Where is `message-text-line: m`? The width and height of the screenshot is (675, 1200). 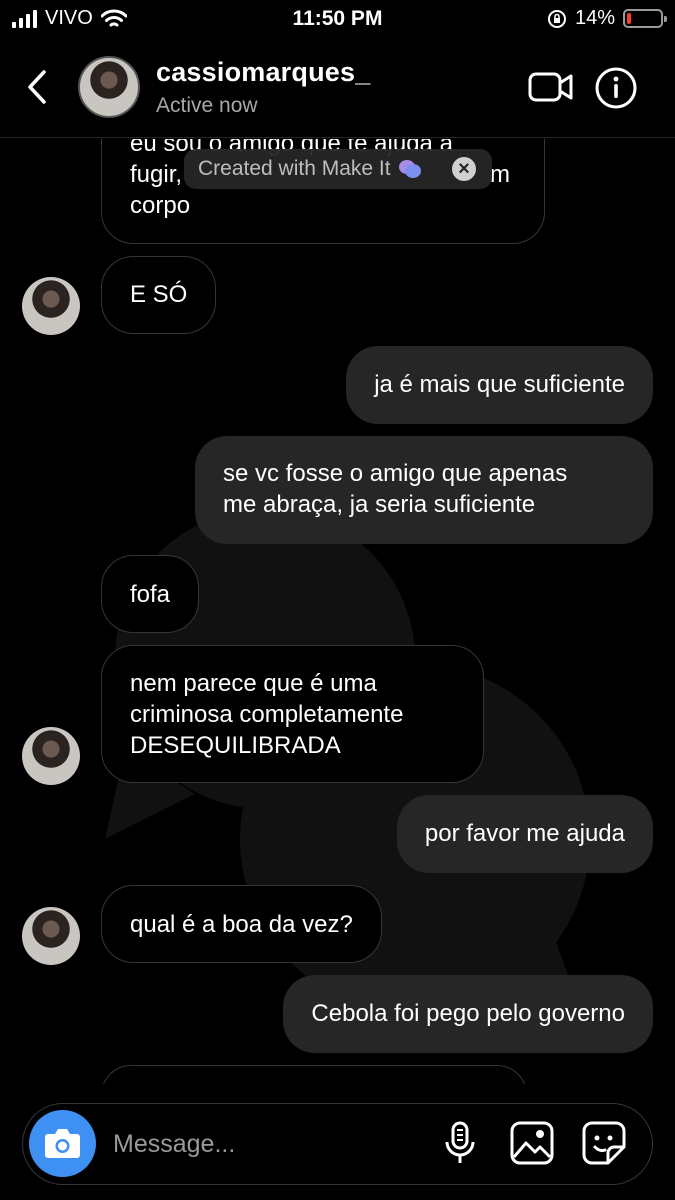 message-text-line: m is located at coordinates (500, 174).